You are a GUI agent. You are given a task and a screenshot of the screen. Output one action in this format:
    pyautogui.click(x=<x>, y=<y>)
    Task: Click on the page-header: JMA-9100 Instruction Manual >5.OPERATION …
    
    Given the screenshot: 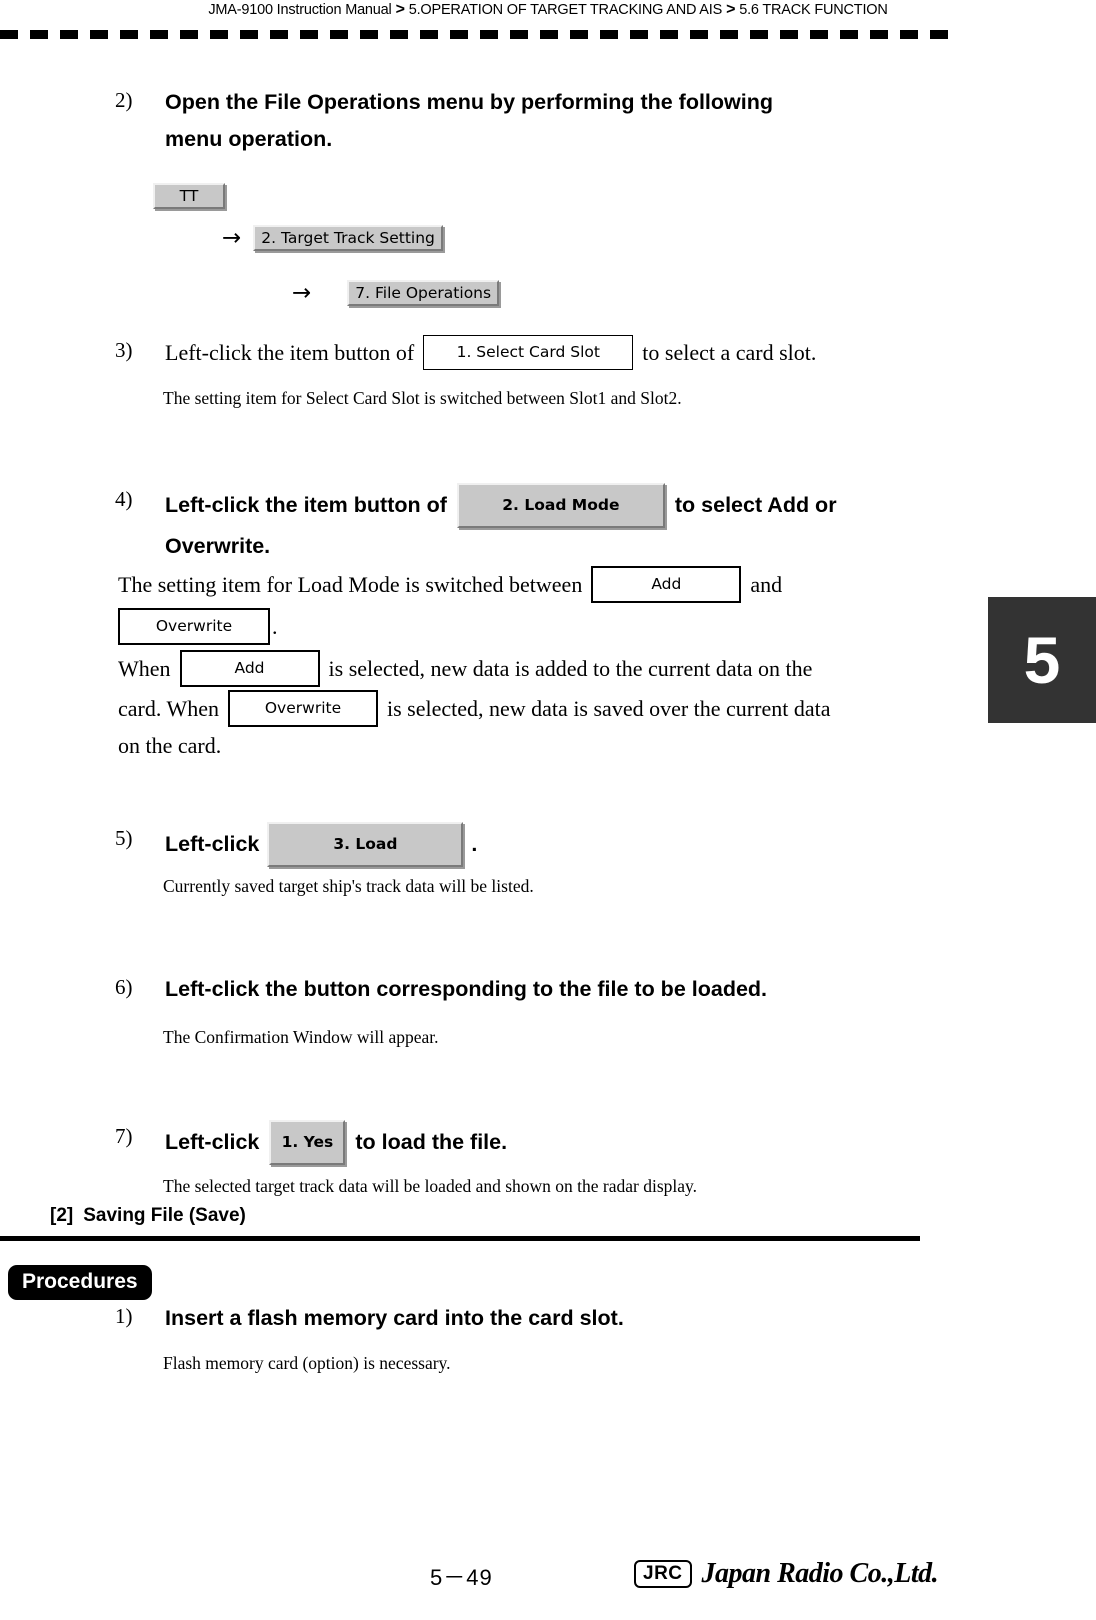 What is the action you would take?
    pyautogui.click(x=548, y=10)
    